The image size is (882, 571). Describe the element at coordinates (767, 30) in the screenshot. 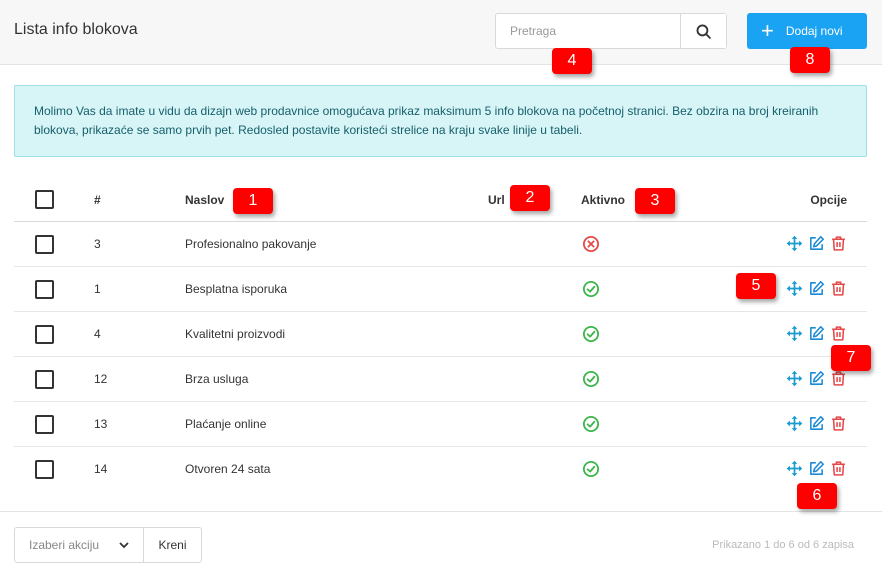

I see `plus-icon: +` at that location.